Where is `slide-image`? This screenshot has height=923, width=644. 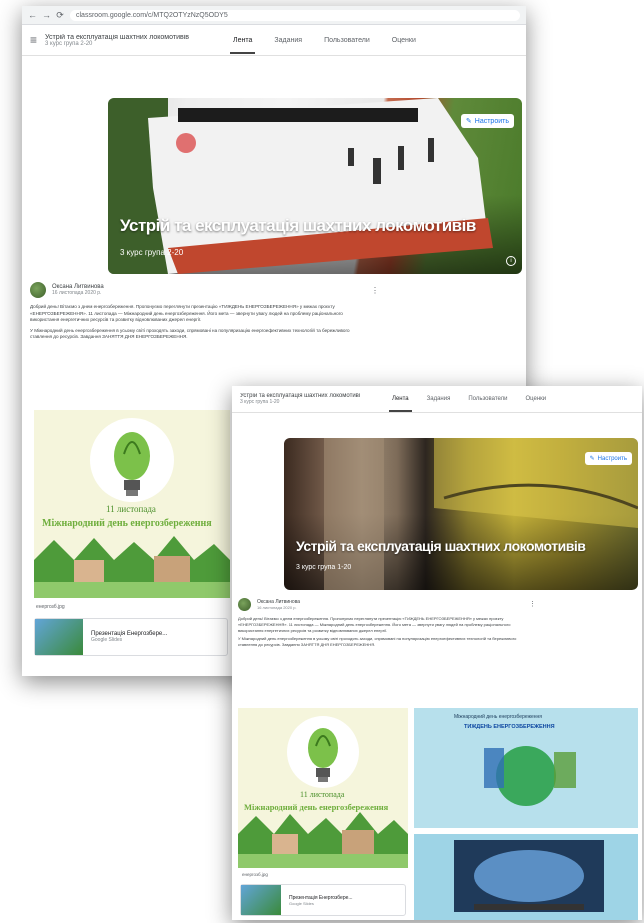 slide-image is located at coordinates (526, 810).